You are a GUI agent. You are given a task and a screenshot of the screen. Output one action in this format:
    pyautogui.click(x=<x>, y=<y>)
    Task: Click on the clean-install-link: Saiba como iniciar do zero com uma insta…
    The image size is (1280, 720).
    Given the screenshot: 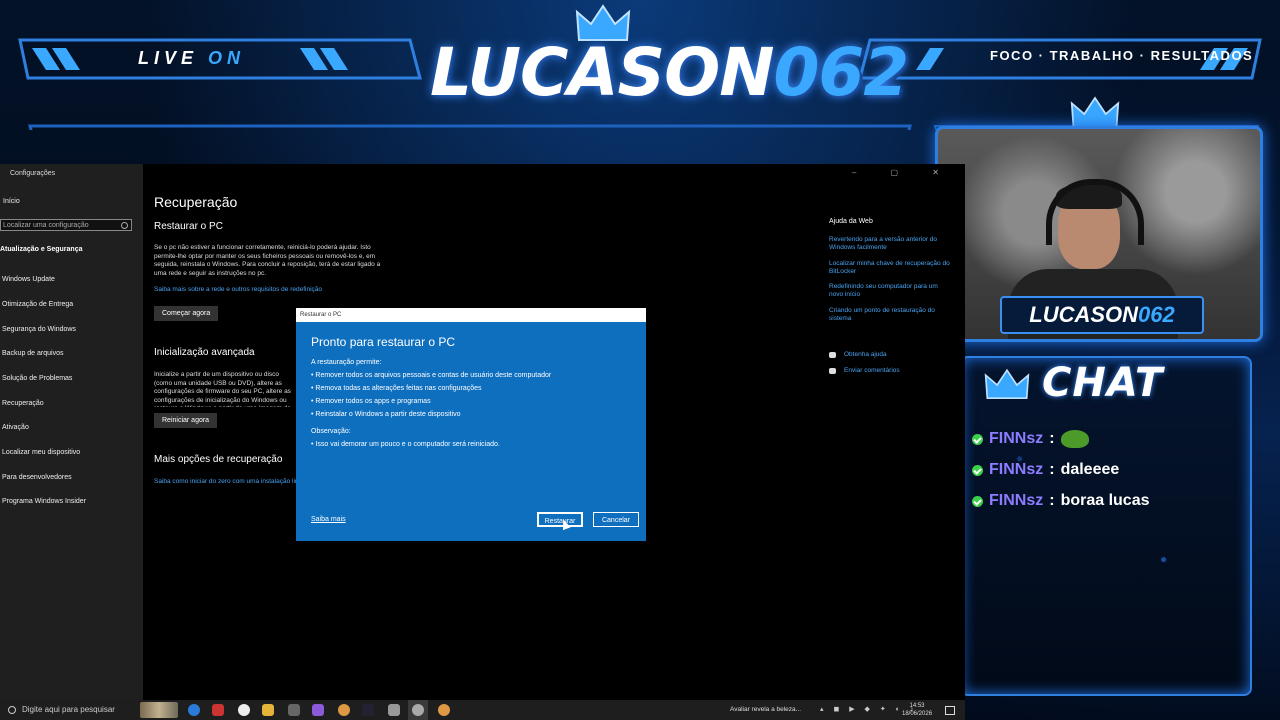 What is the action you would take?
    pyautogui.click(x=225, y=482)
    